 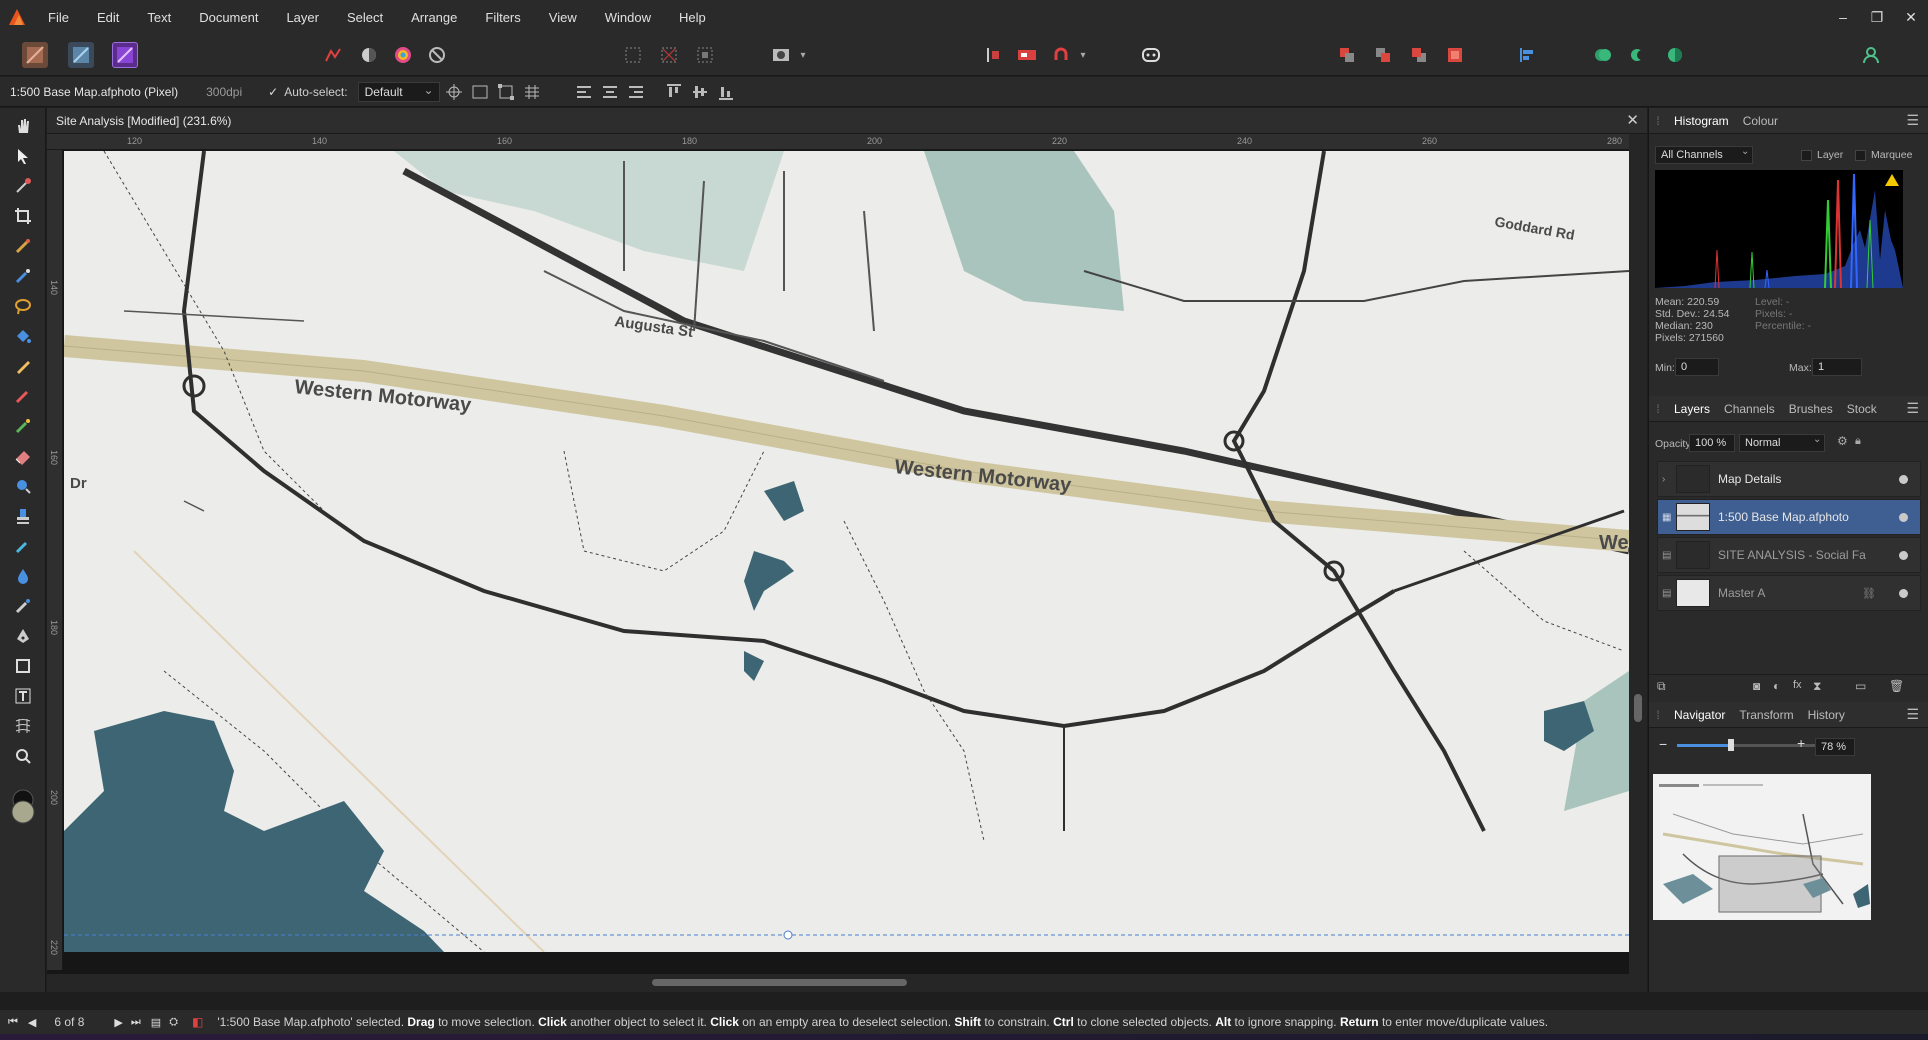 I want to click on preflight-icon: ◧, so click(x=197, y=1022).